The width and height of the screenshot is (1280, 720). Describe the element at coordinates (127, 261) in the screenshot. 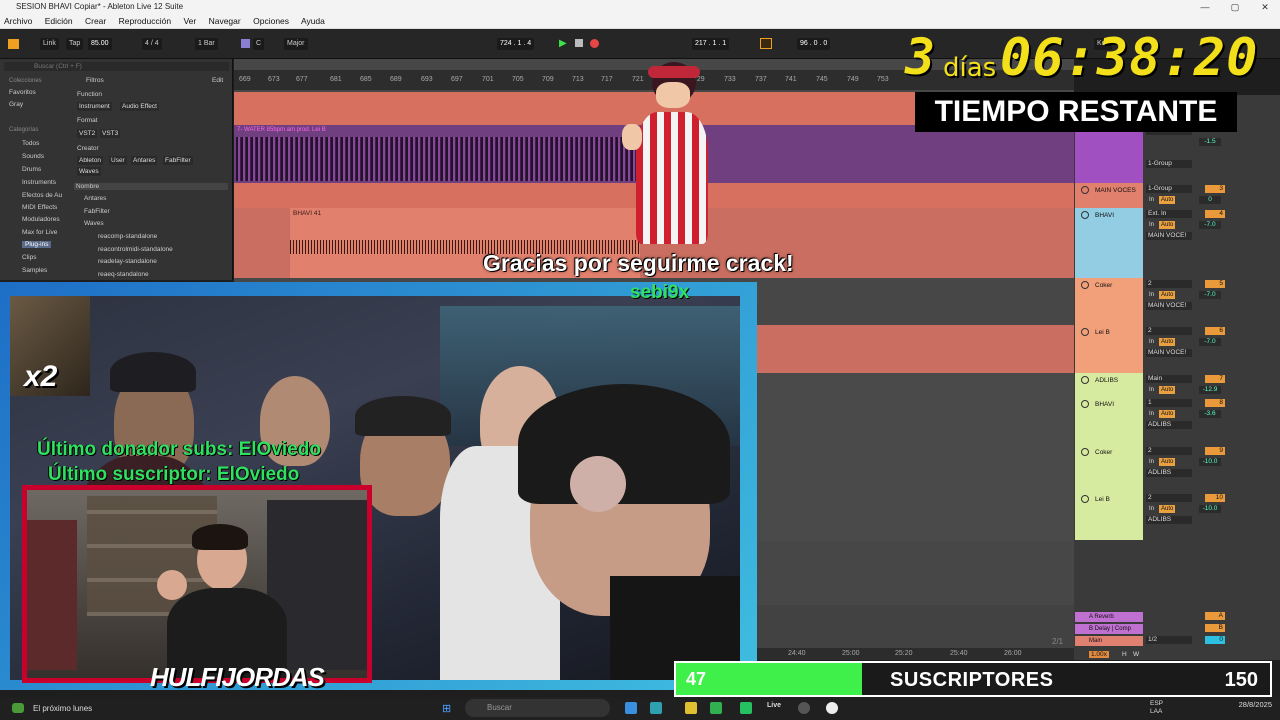

I see `plugin-item: readelay-standalone` at that location.